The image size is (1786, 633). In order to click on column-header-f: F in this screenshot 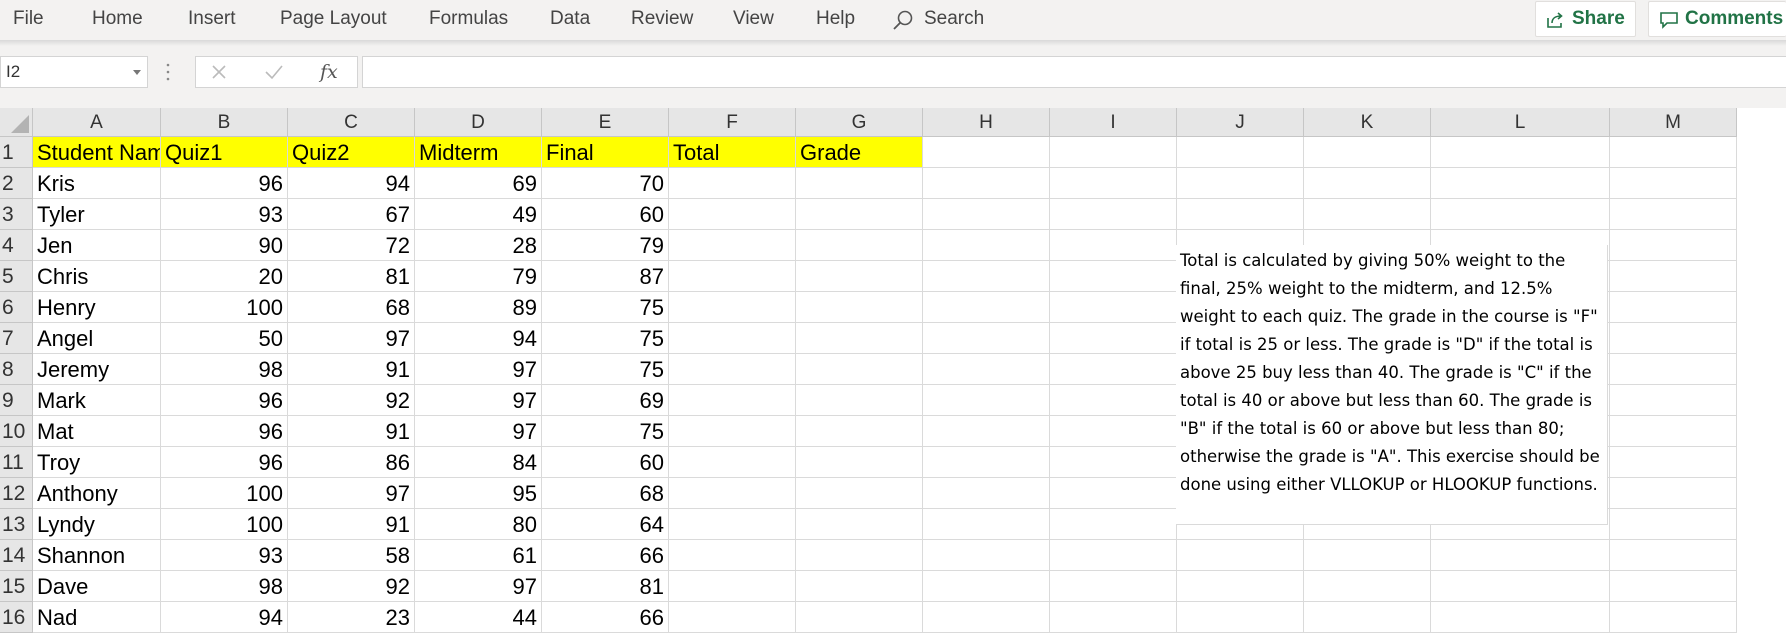, I will do `click(732, 122)`.